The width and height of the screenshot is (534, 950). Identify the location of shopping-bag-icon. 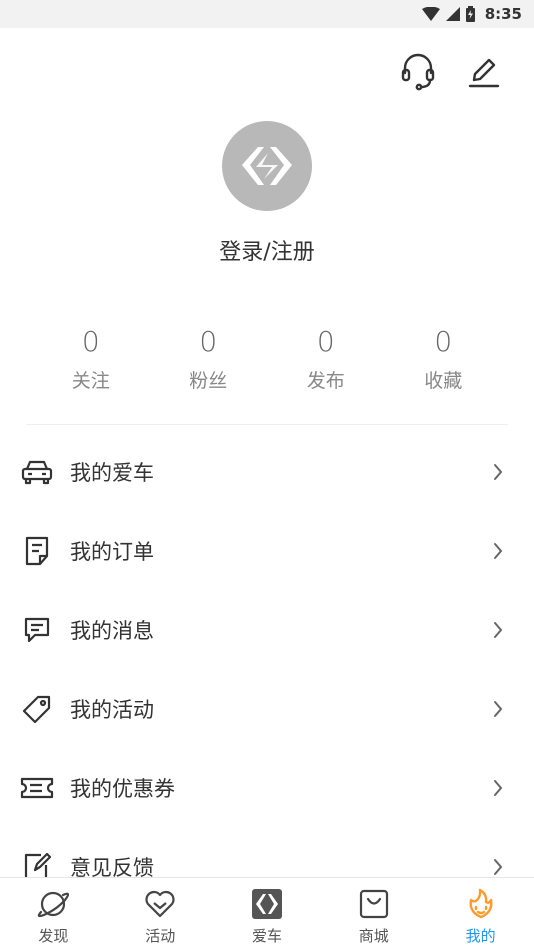
(374, 904).